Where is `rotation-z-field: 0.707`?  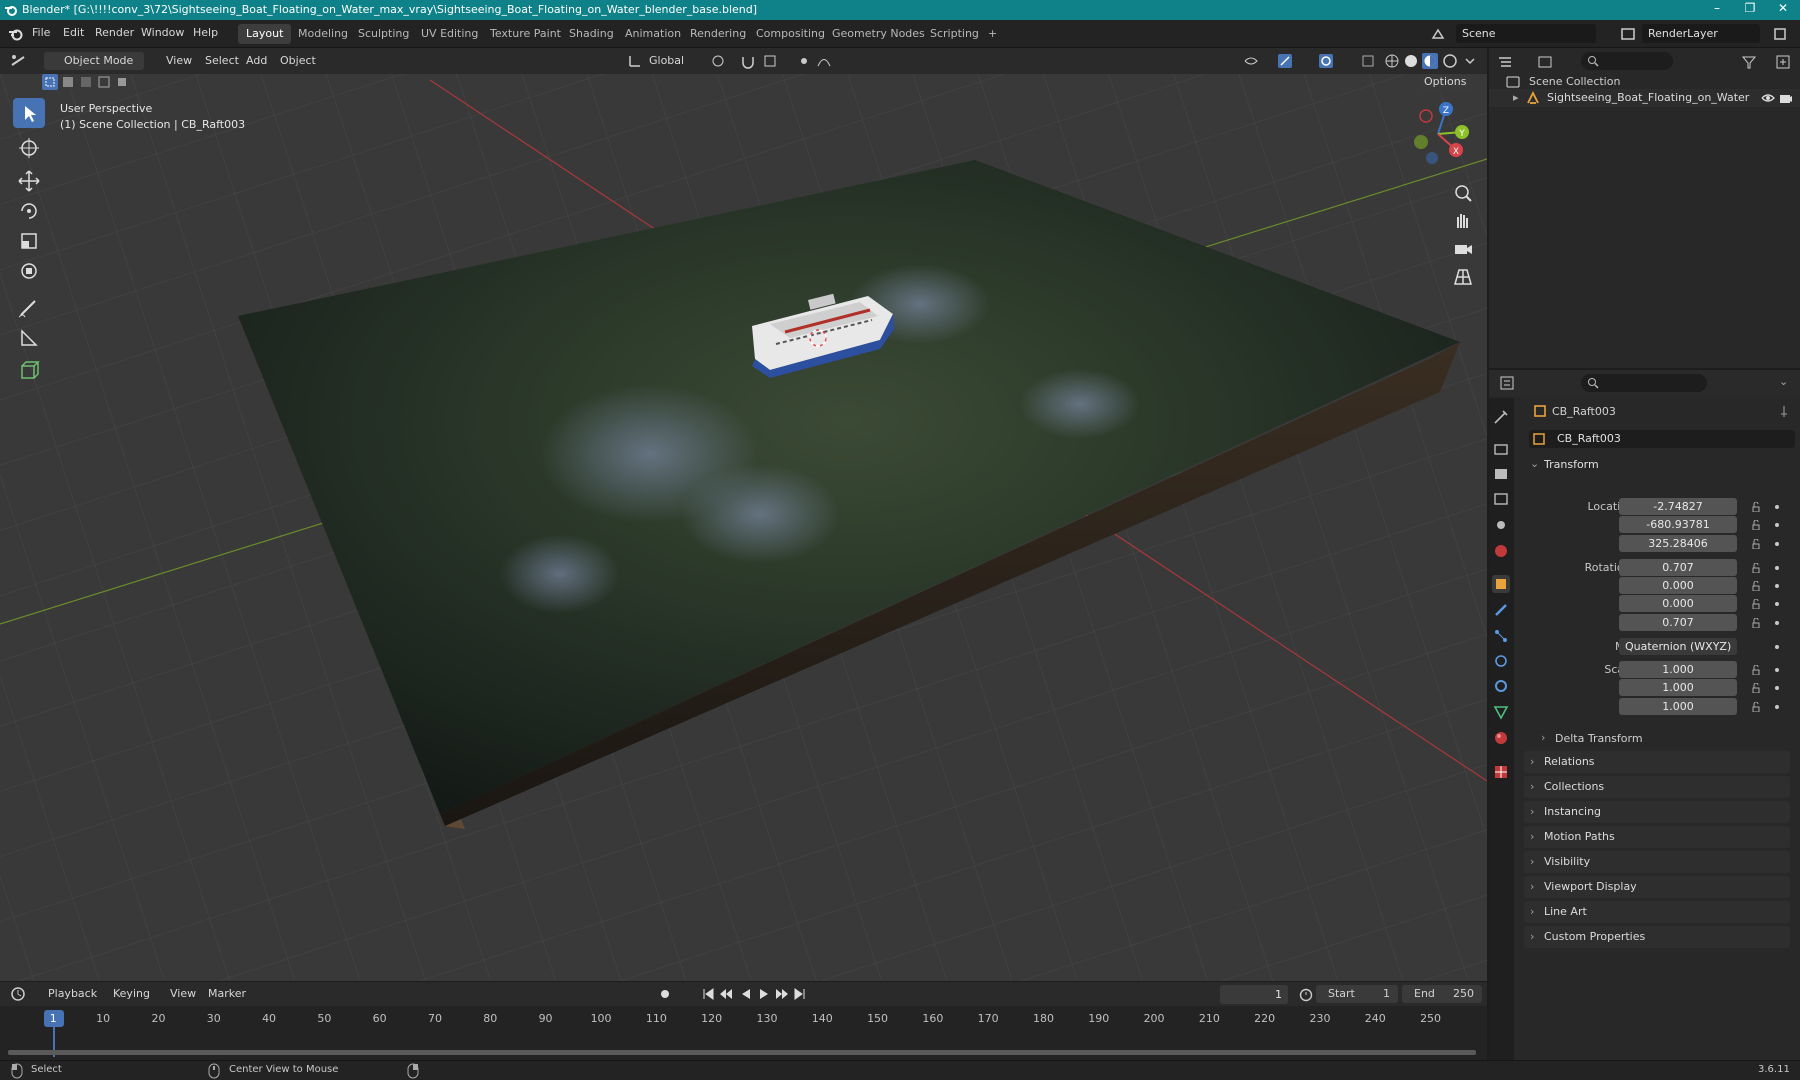 rotation-z-field: 0.707 is located at coordinates (1678, 622).